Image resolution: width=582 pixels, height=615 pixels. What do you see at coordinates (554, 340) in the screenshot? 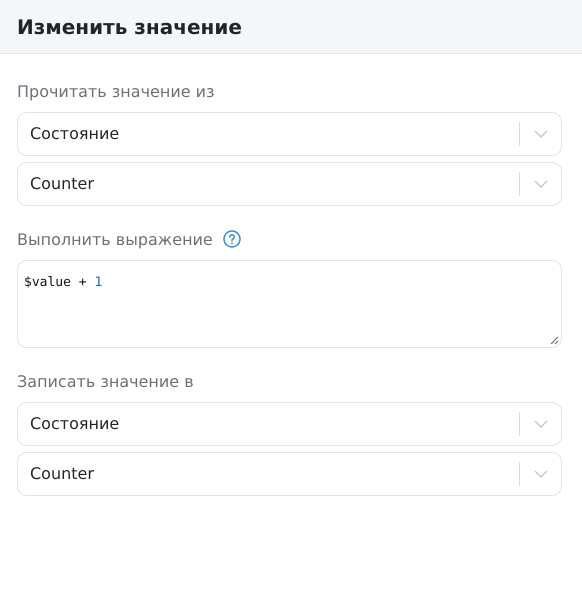
I see `resize-handle` at bounding box center [554, 340].